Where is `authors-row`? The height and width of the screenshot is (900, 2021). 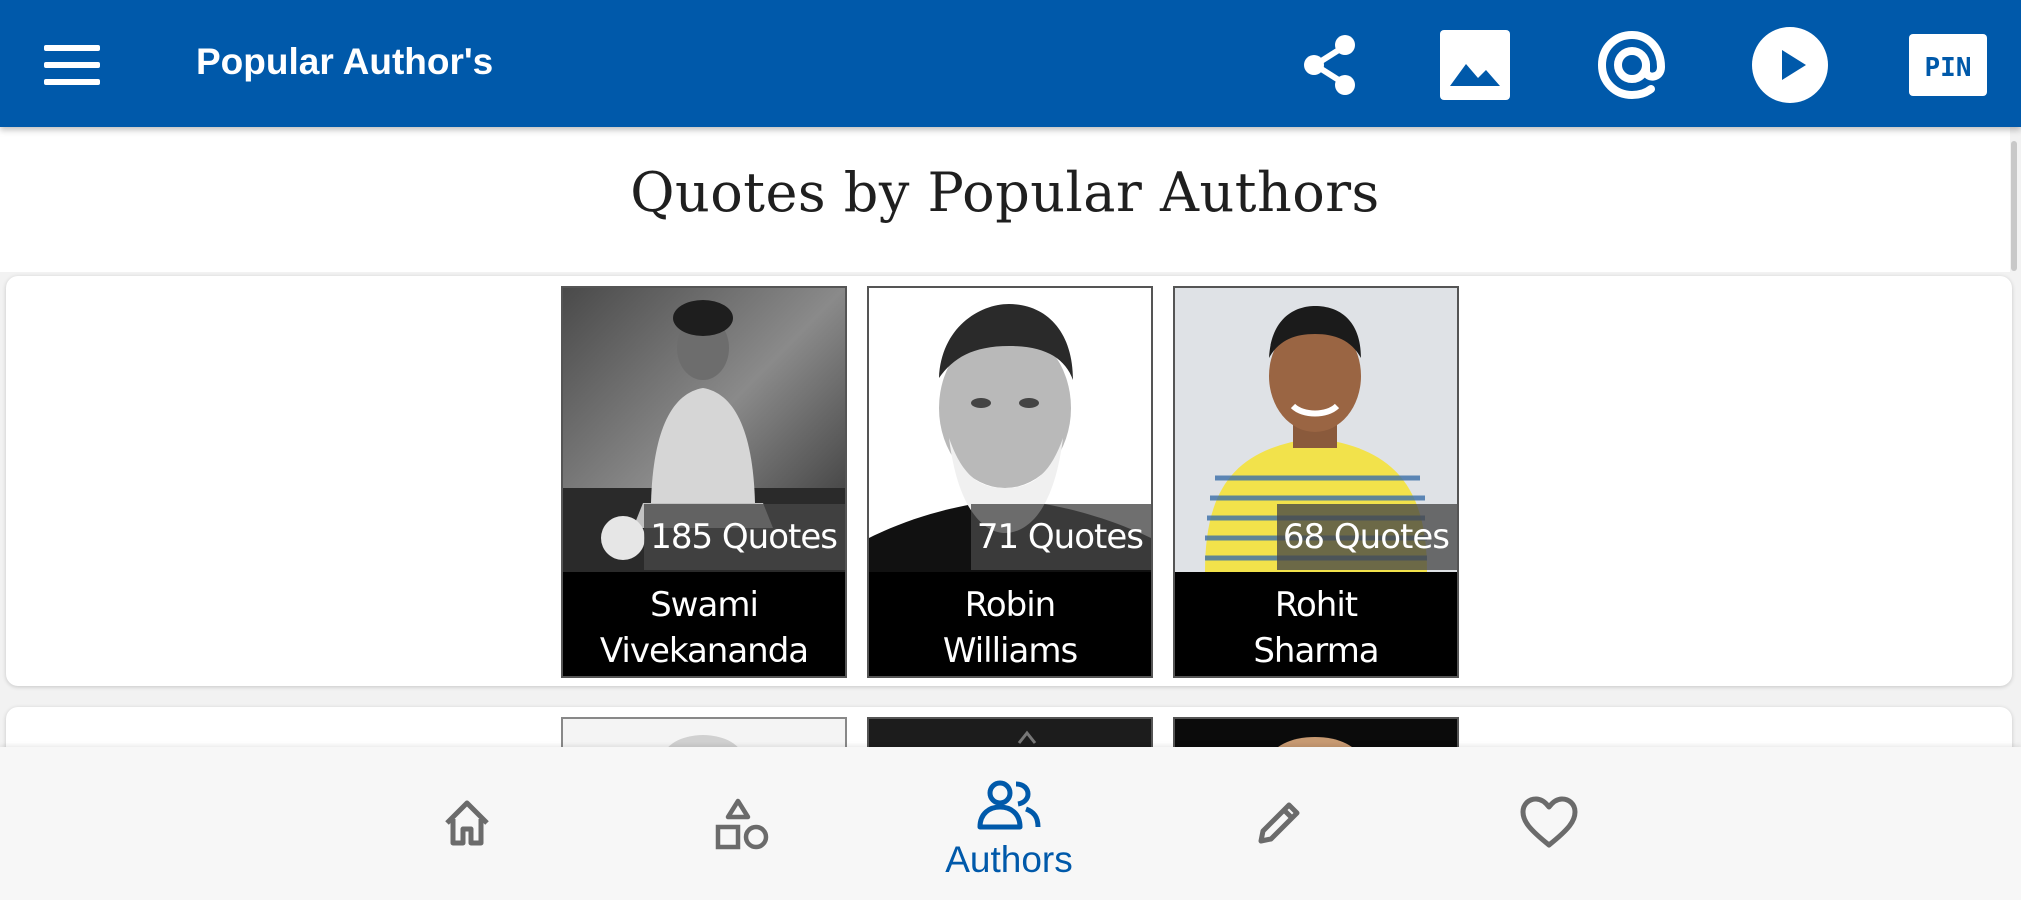 authors-row is located at coordinates (1009, 727).